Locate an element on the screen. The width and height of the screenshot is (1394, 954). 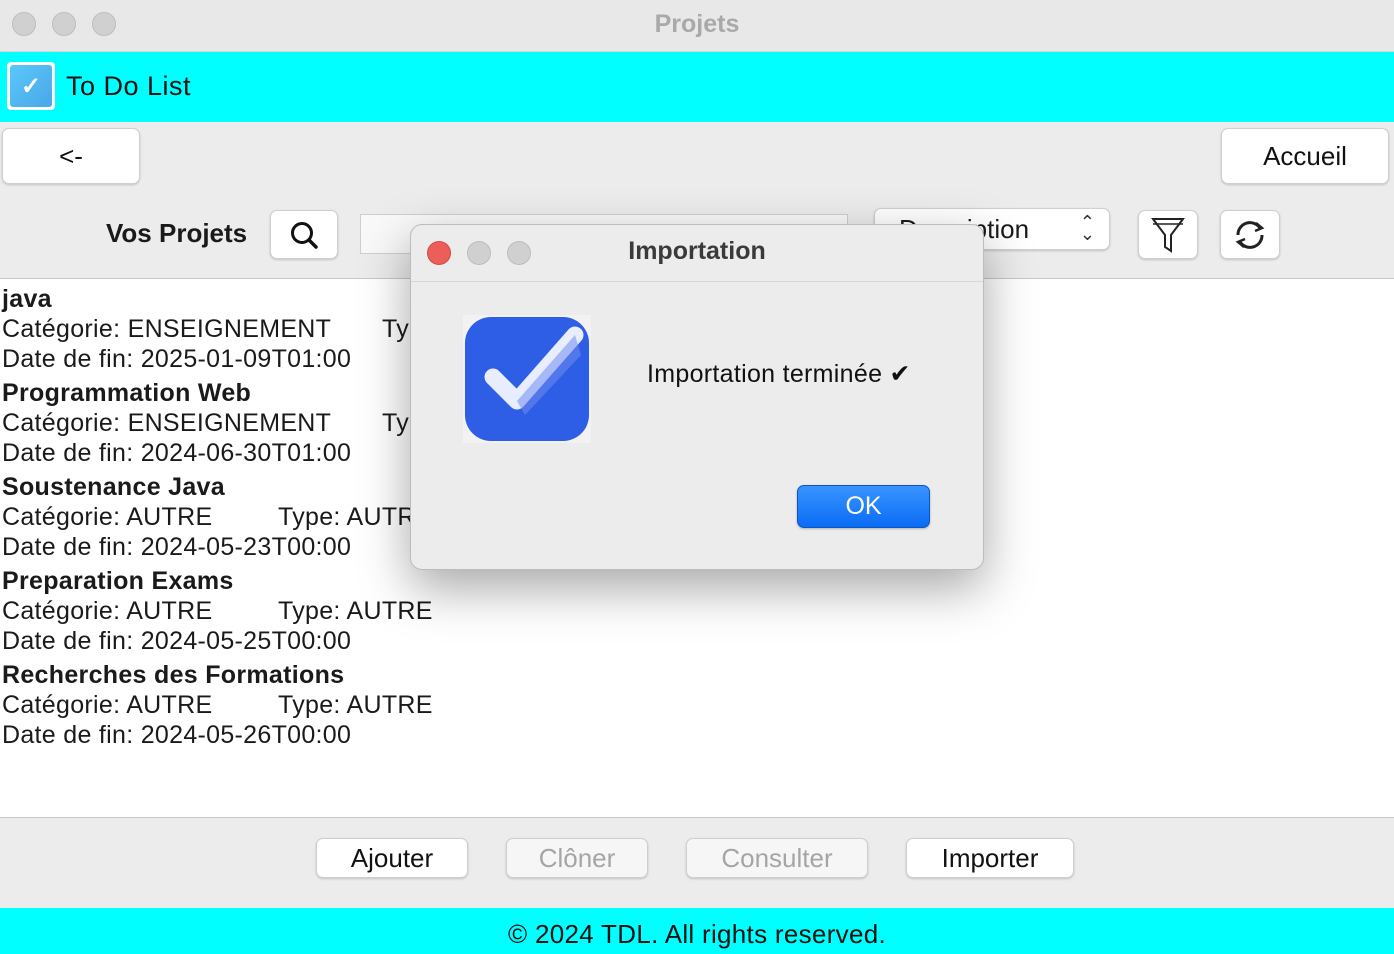
project-name: Recherches des Formations is located at coordinates (173, 675).